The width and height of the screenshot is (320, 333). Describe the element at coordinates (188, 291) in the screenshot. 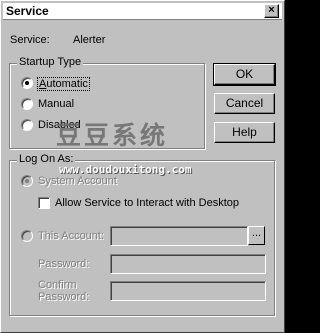

I see `confirm-password-input` at that location.